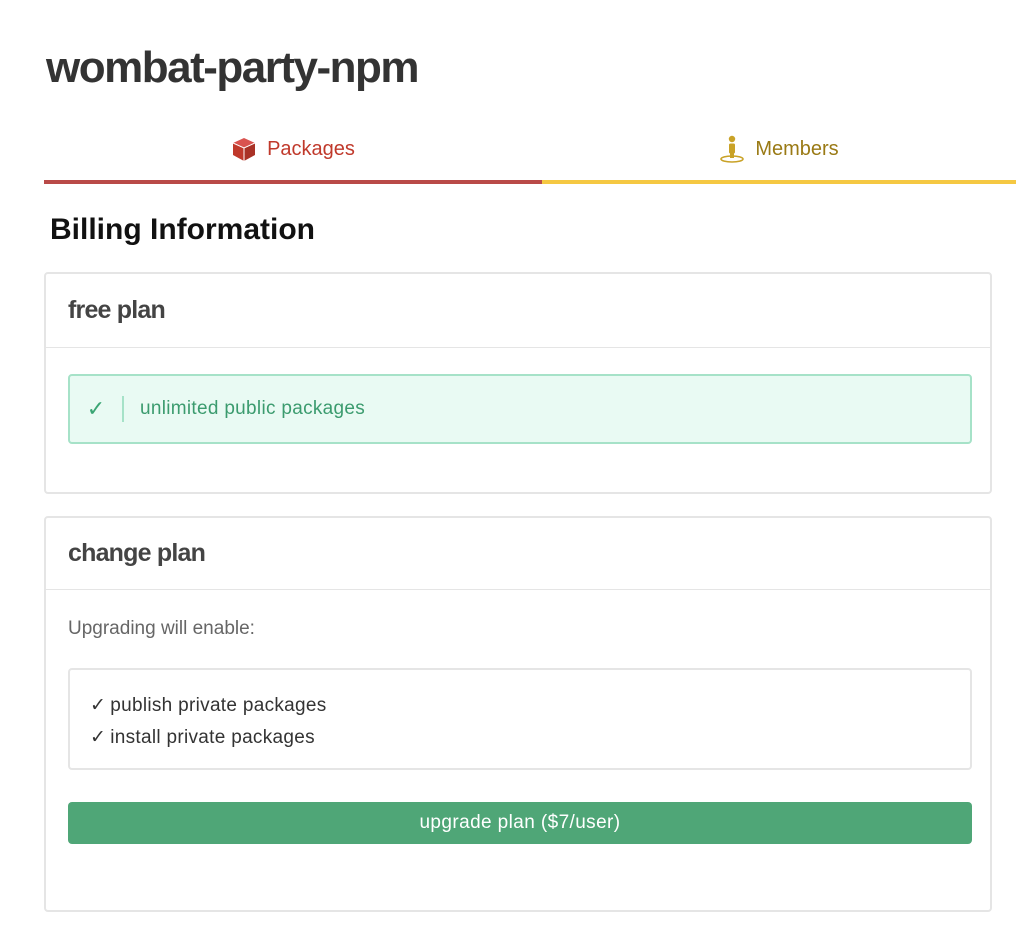 The height and width of the screenshot is (936, 1016). What do you see at coordinates (137, 553) in the screenshot?
I see `change-plan-title: change plan` at bounding box center [137, 553].